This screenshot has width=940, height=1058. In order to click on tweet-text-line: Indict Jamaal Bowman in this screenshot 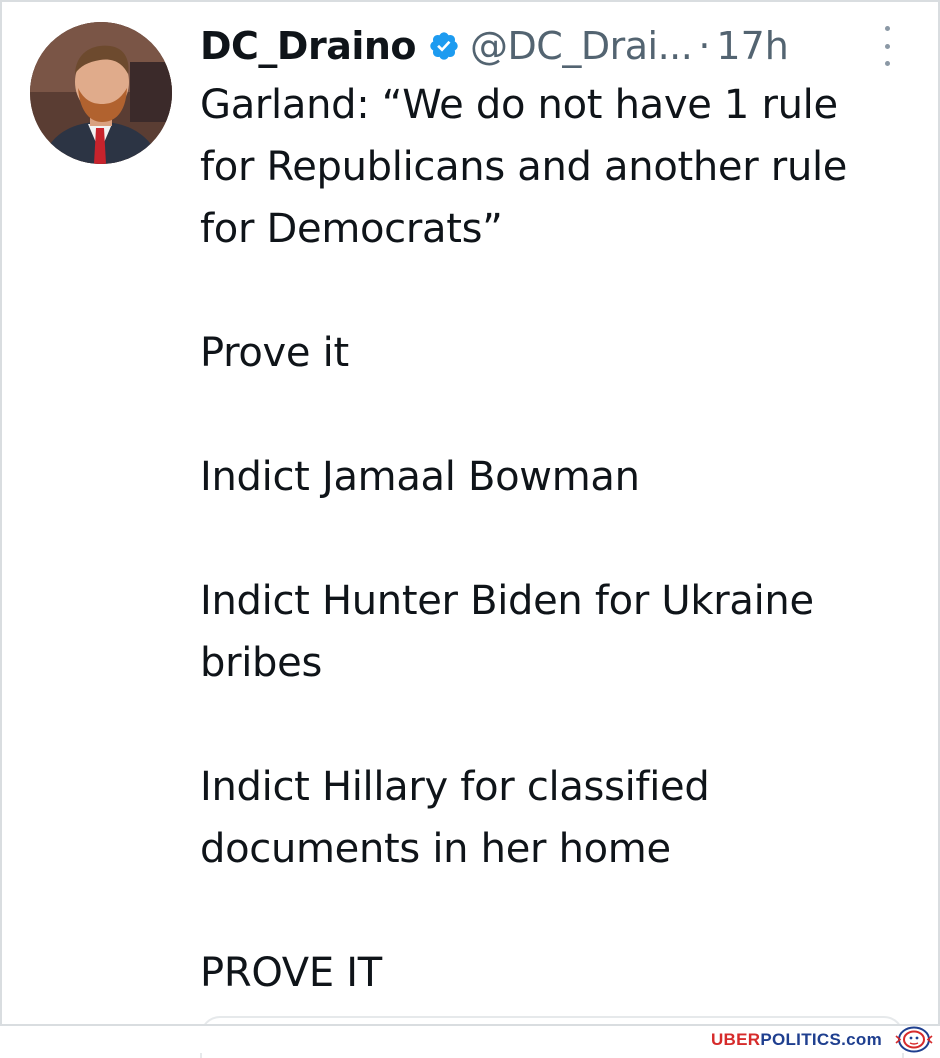, I will do `click(420, 477)`.